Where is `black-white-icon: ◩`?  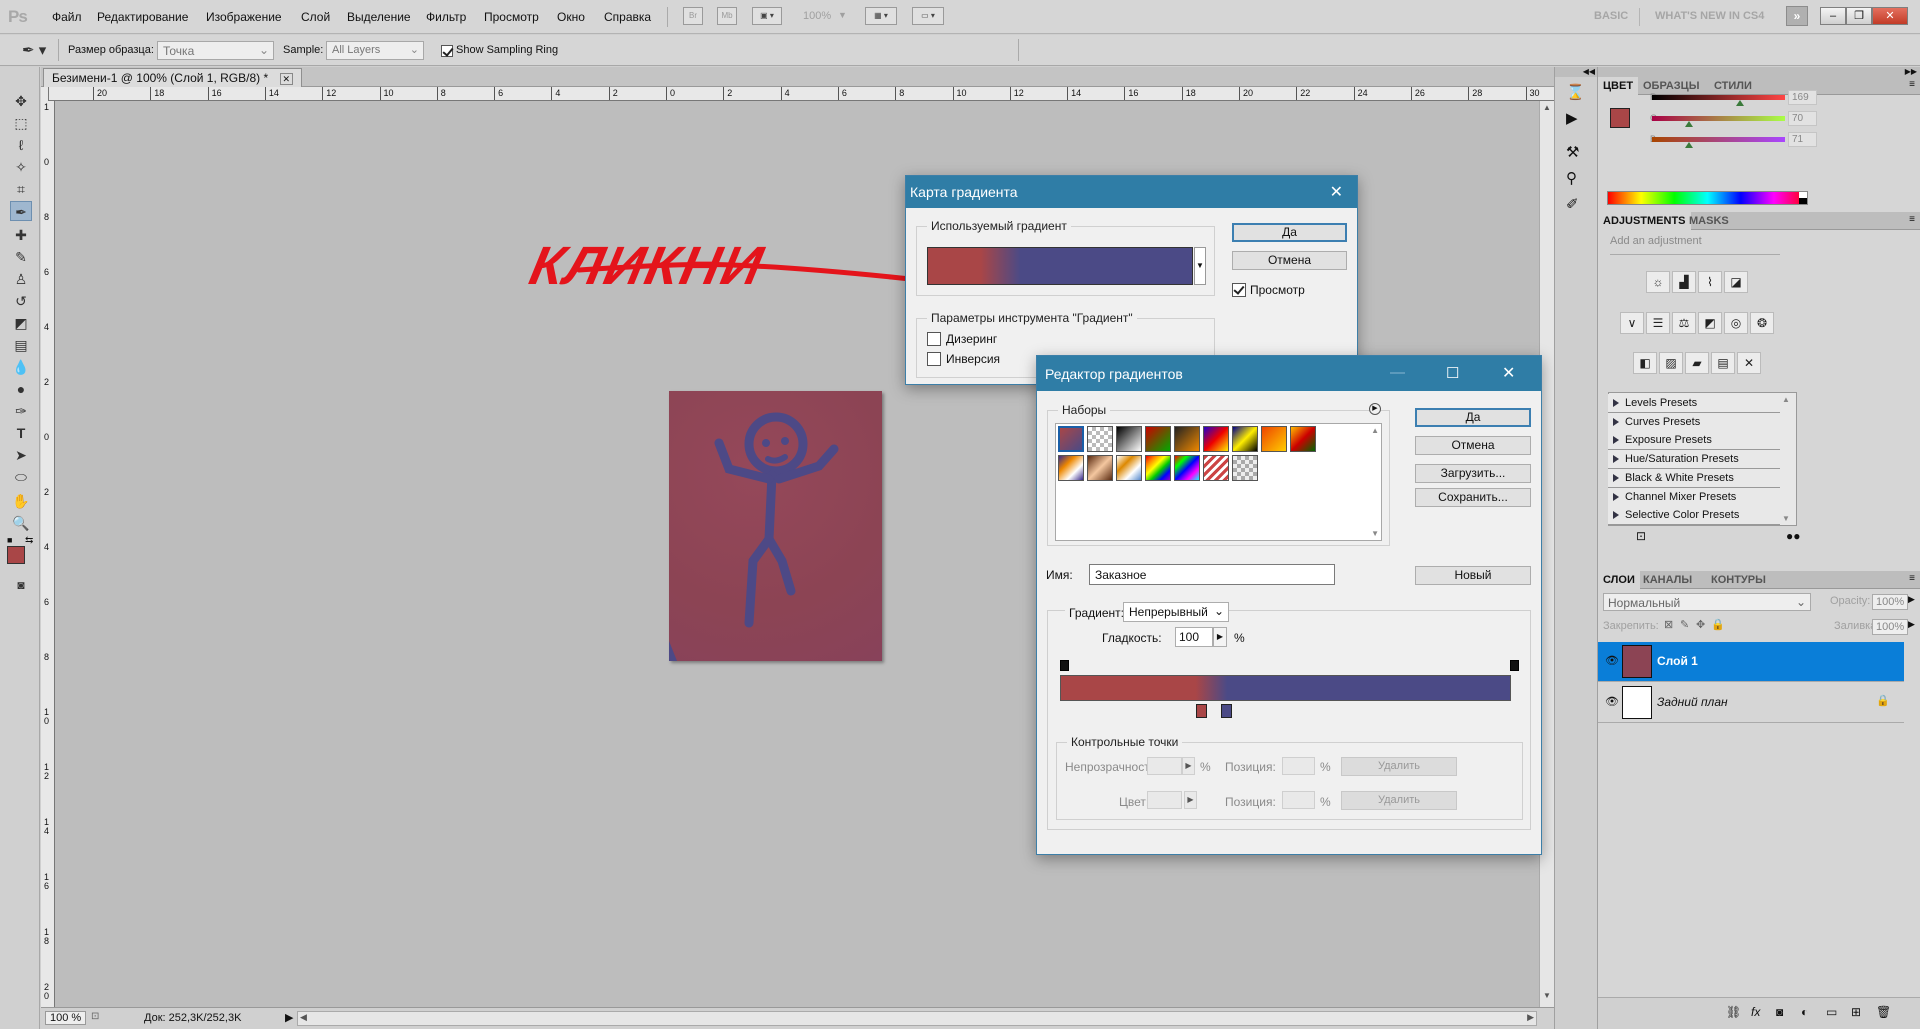
black-white-icon: ◩ is located at coordinates (1710, 323).